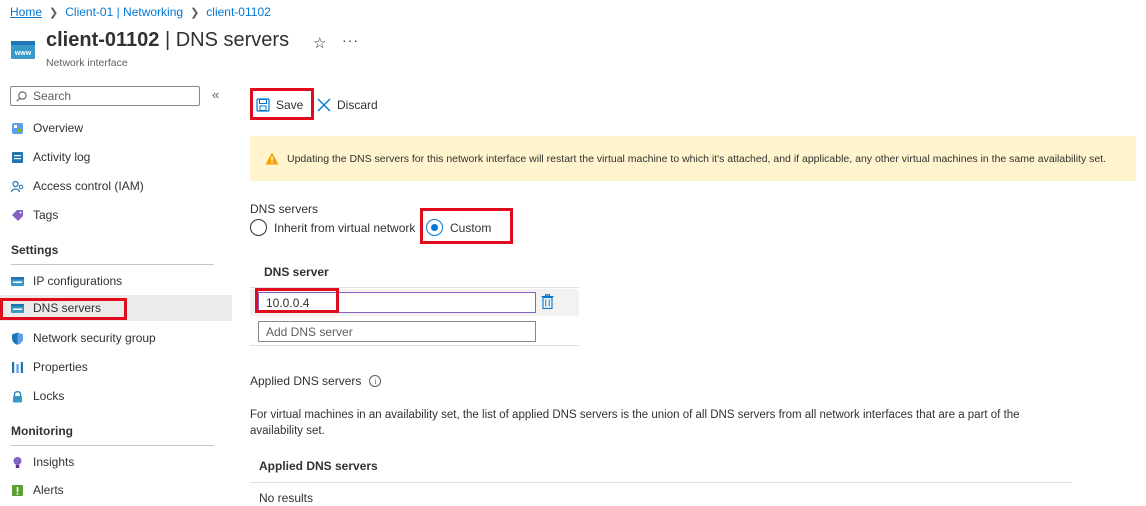  Describe the element at coordinates (94, 338) in the screenshot. I see `sidebar-item-label: Network security group` at that location.